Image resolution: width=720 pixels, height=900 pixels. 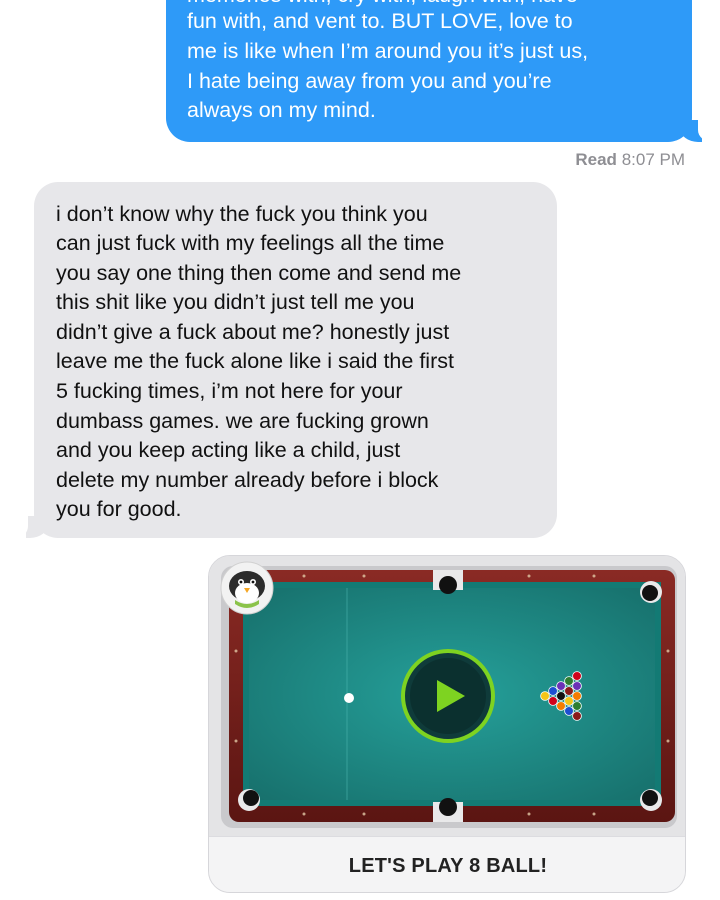 I want to click on message-line: I hate being away from you and you’re, so click(x=369, y=81).